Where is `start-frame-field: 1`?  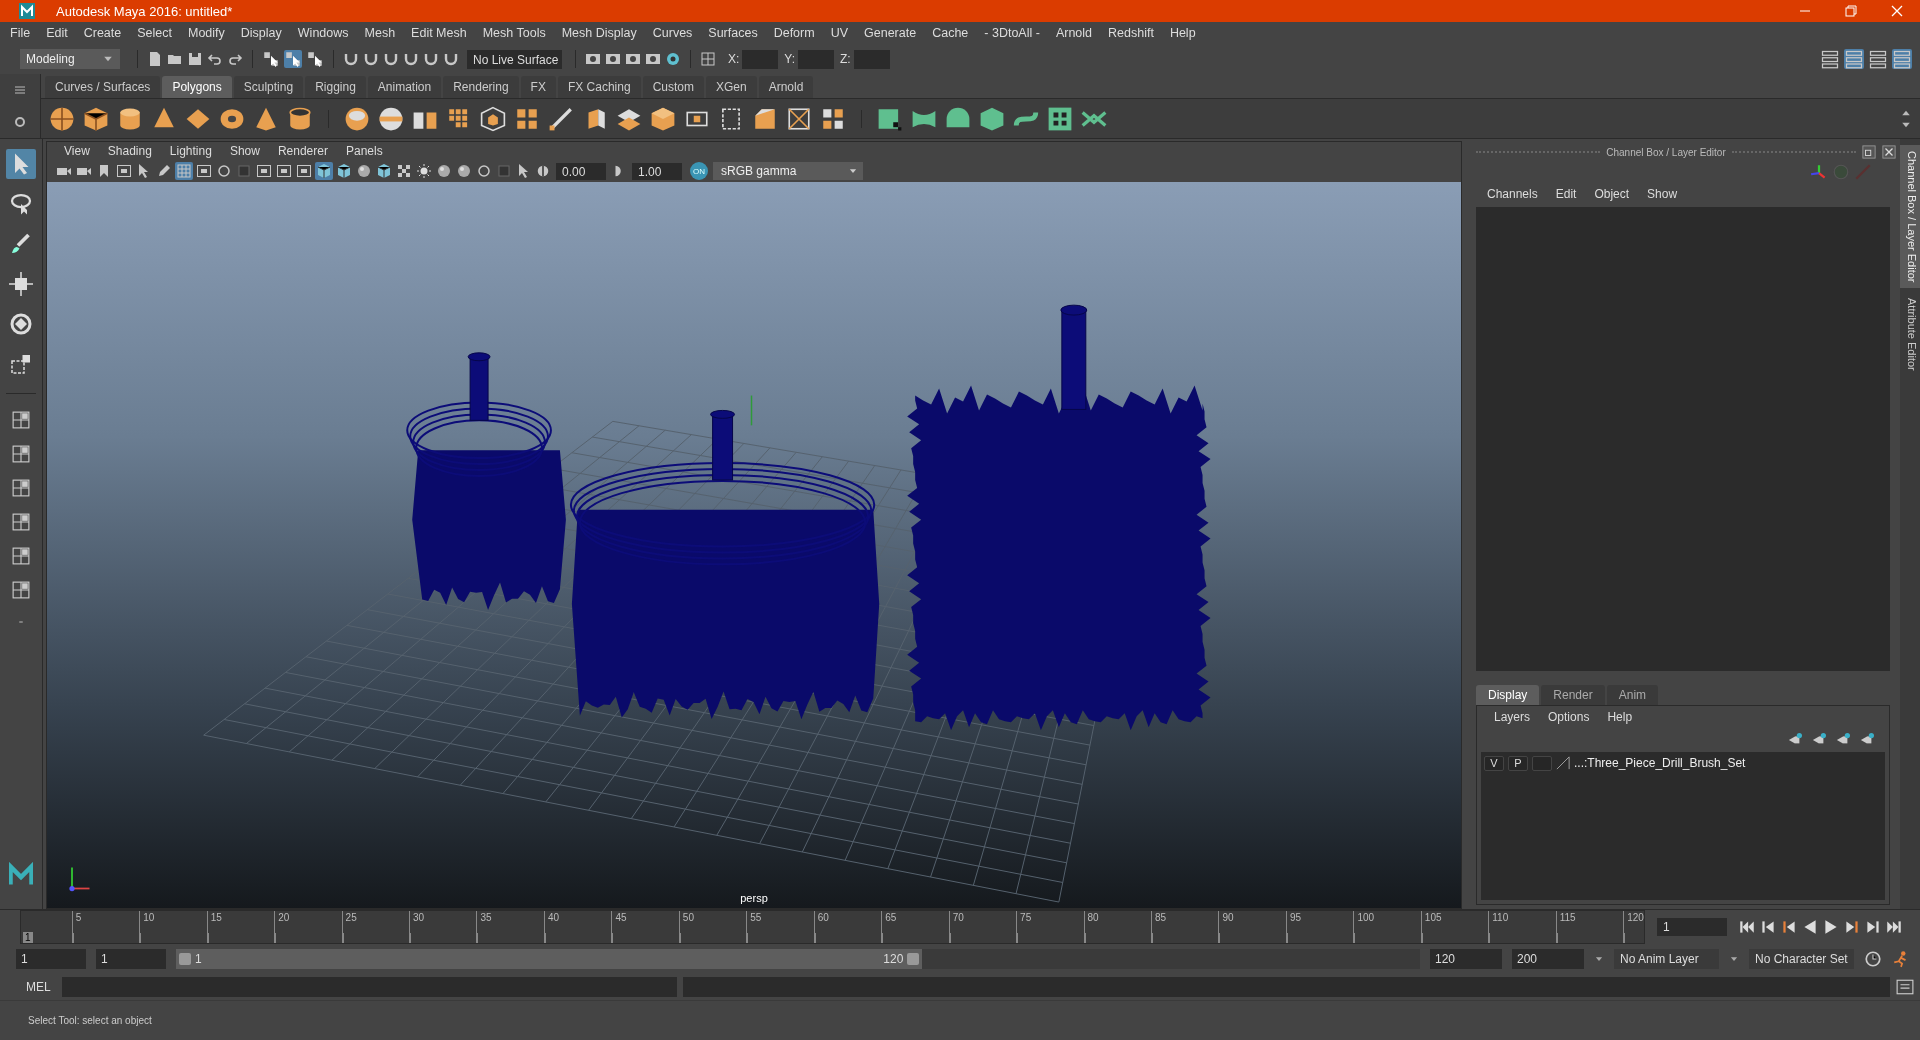
start-frame-field: 1 is located at coordinates (51, 959).